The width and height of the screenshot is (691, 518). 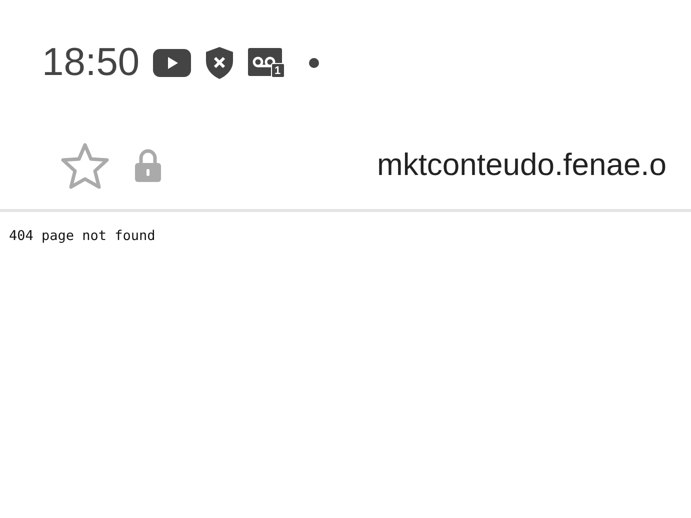 I want to click on play-icon, so click(x=171, y=63).